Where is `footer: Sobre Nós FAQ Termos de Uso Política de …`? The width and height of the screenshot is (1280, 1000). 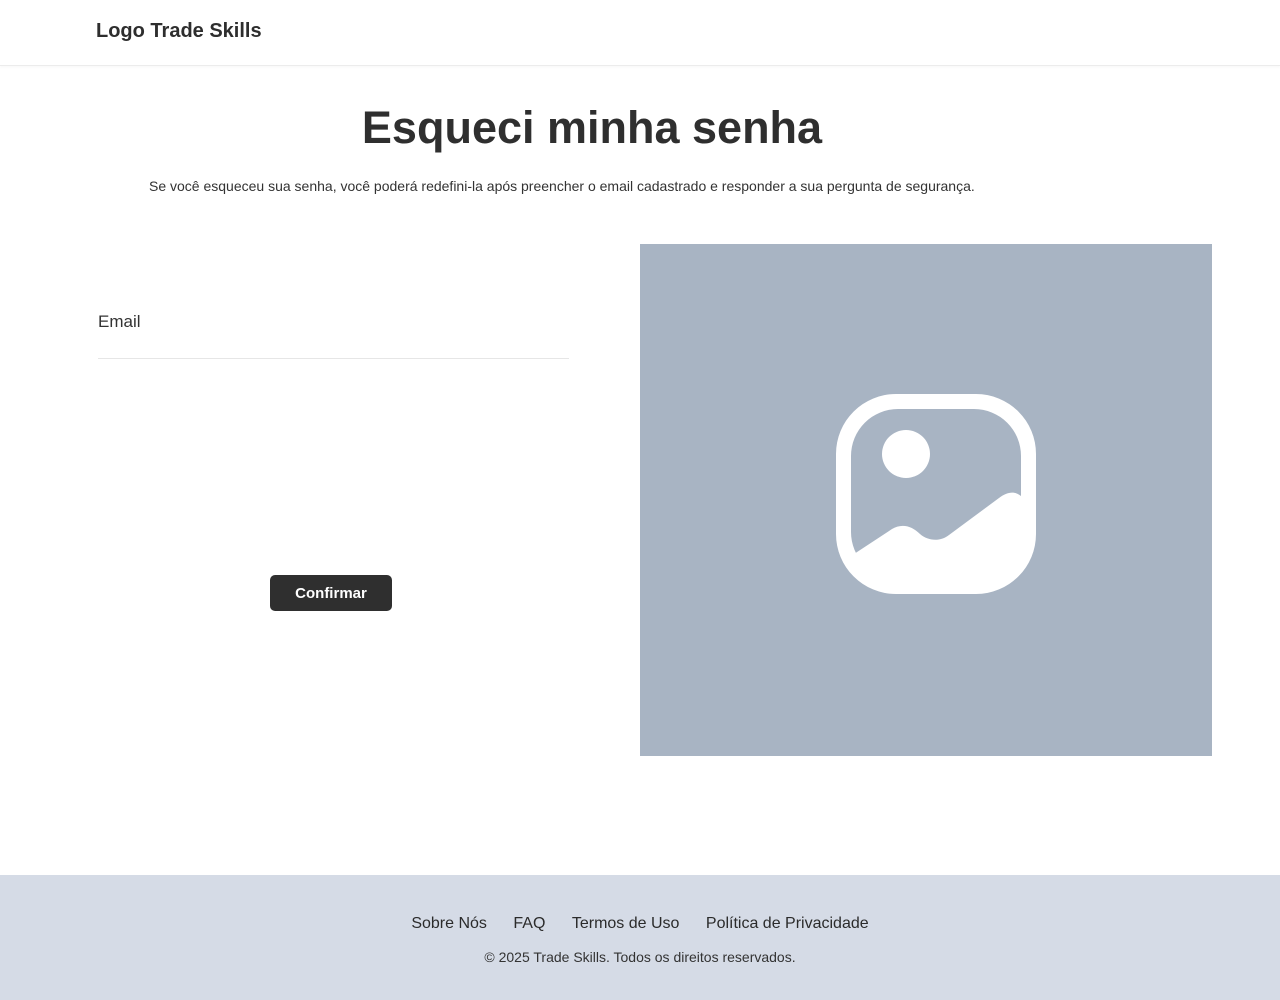 footer: Sobre Nós FAQ Termos de Uso Política de … is located at coordinates (640, 937).